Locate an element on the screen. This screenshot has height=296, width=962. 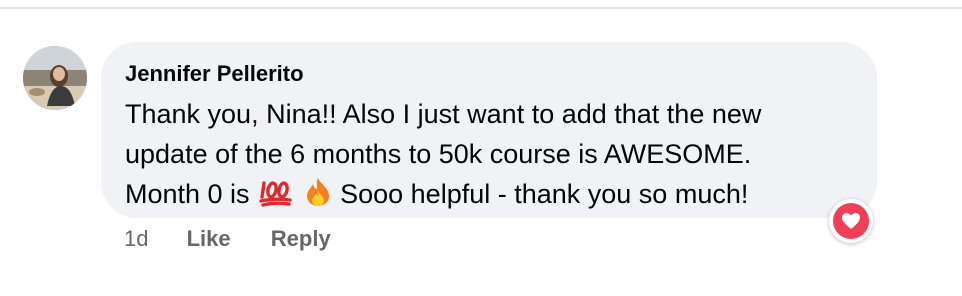
reaction-badge is located at coordinates (851, 221).